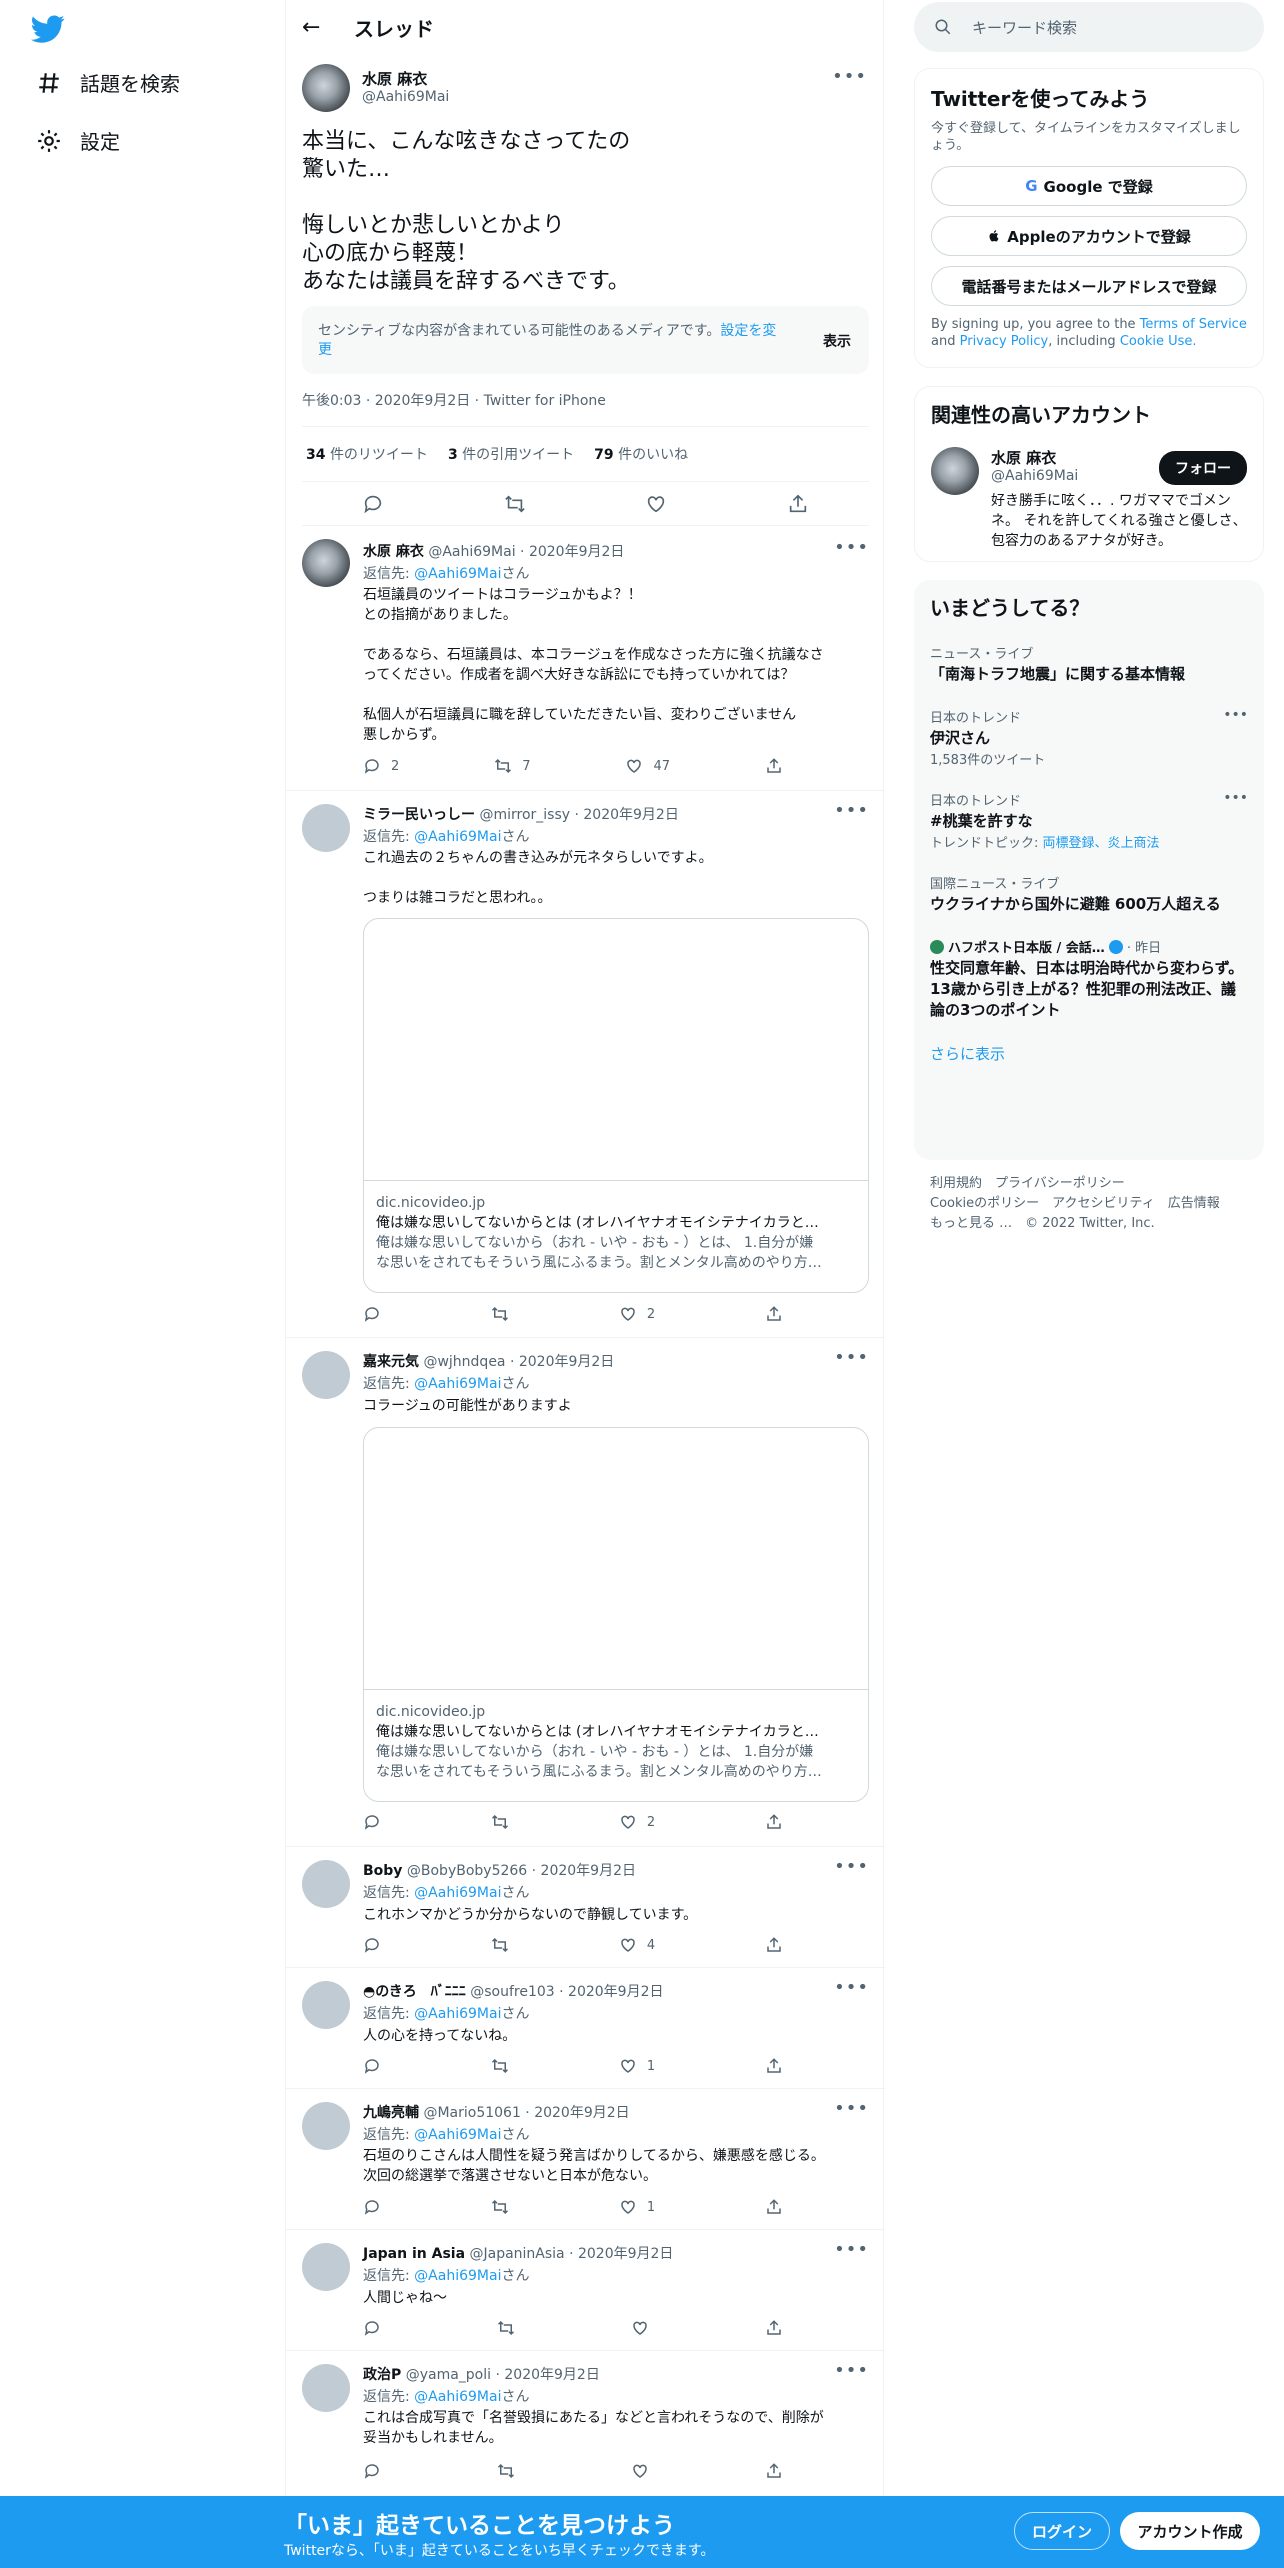 This screenshot has width=1284, height=2568. I want to click on reply-author-name: 嘉来元気, so click(391, 1362).